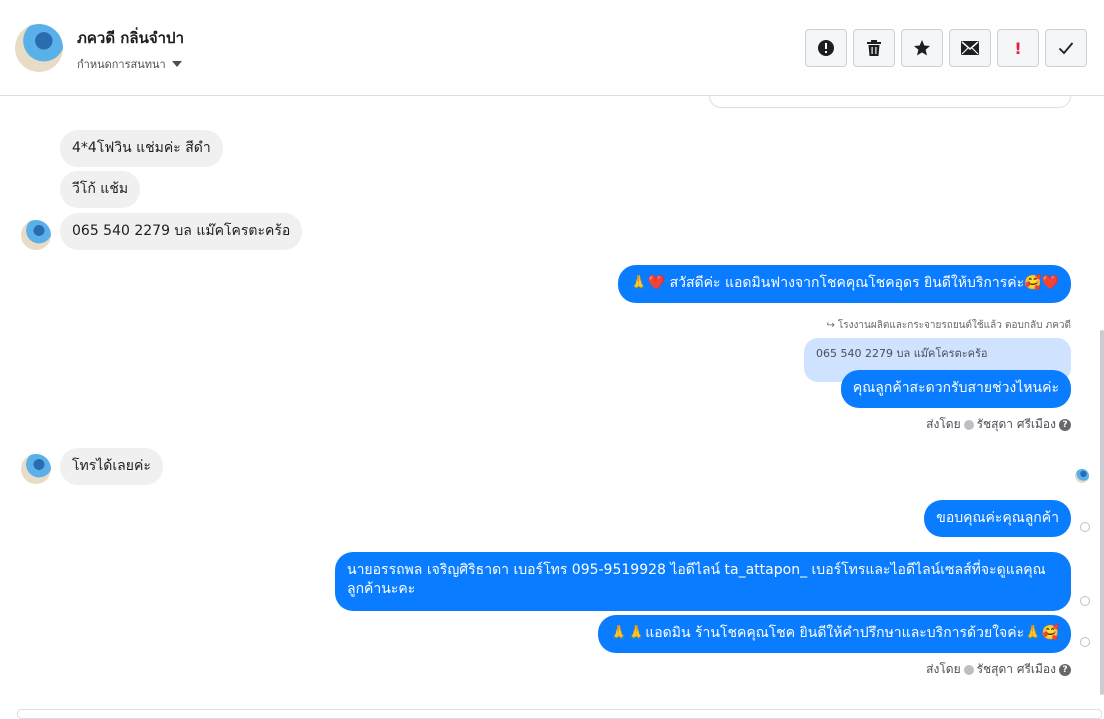 The width and height of the screenshot is (1104, 719). What do you see at coordinates (181, 231) in the screenshot?
I see `incoming-message: 065 540 2279 บล แม๊คโครตะคร้อ` at bounding box center [181, 231].